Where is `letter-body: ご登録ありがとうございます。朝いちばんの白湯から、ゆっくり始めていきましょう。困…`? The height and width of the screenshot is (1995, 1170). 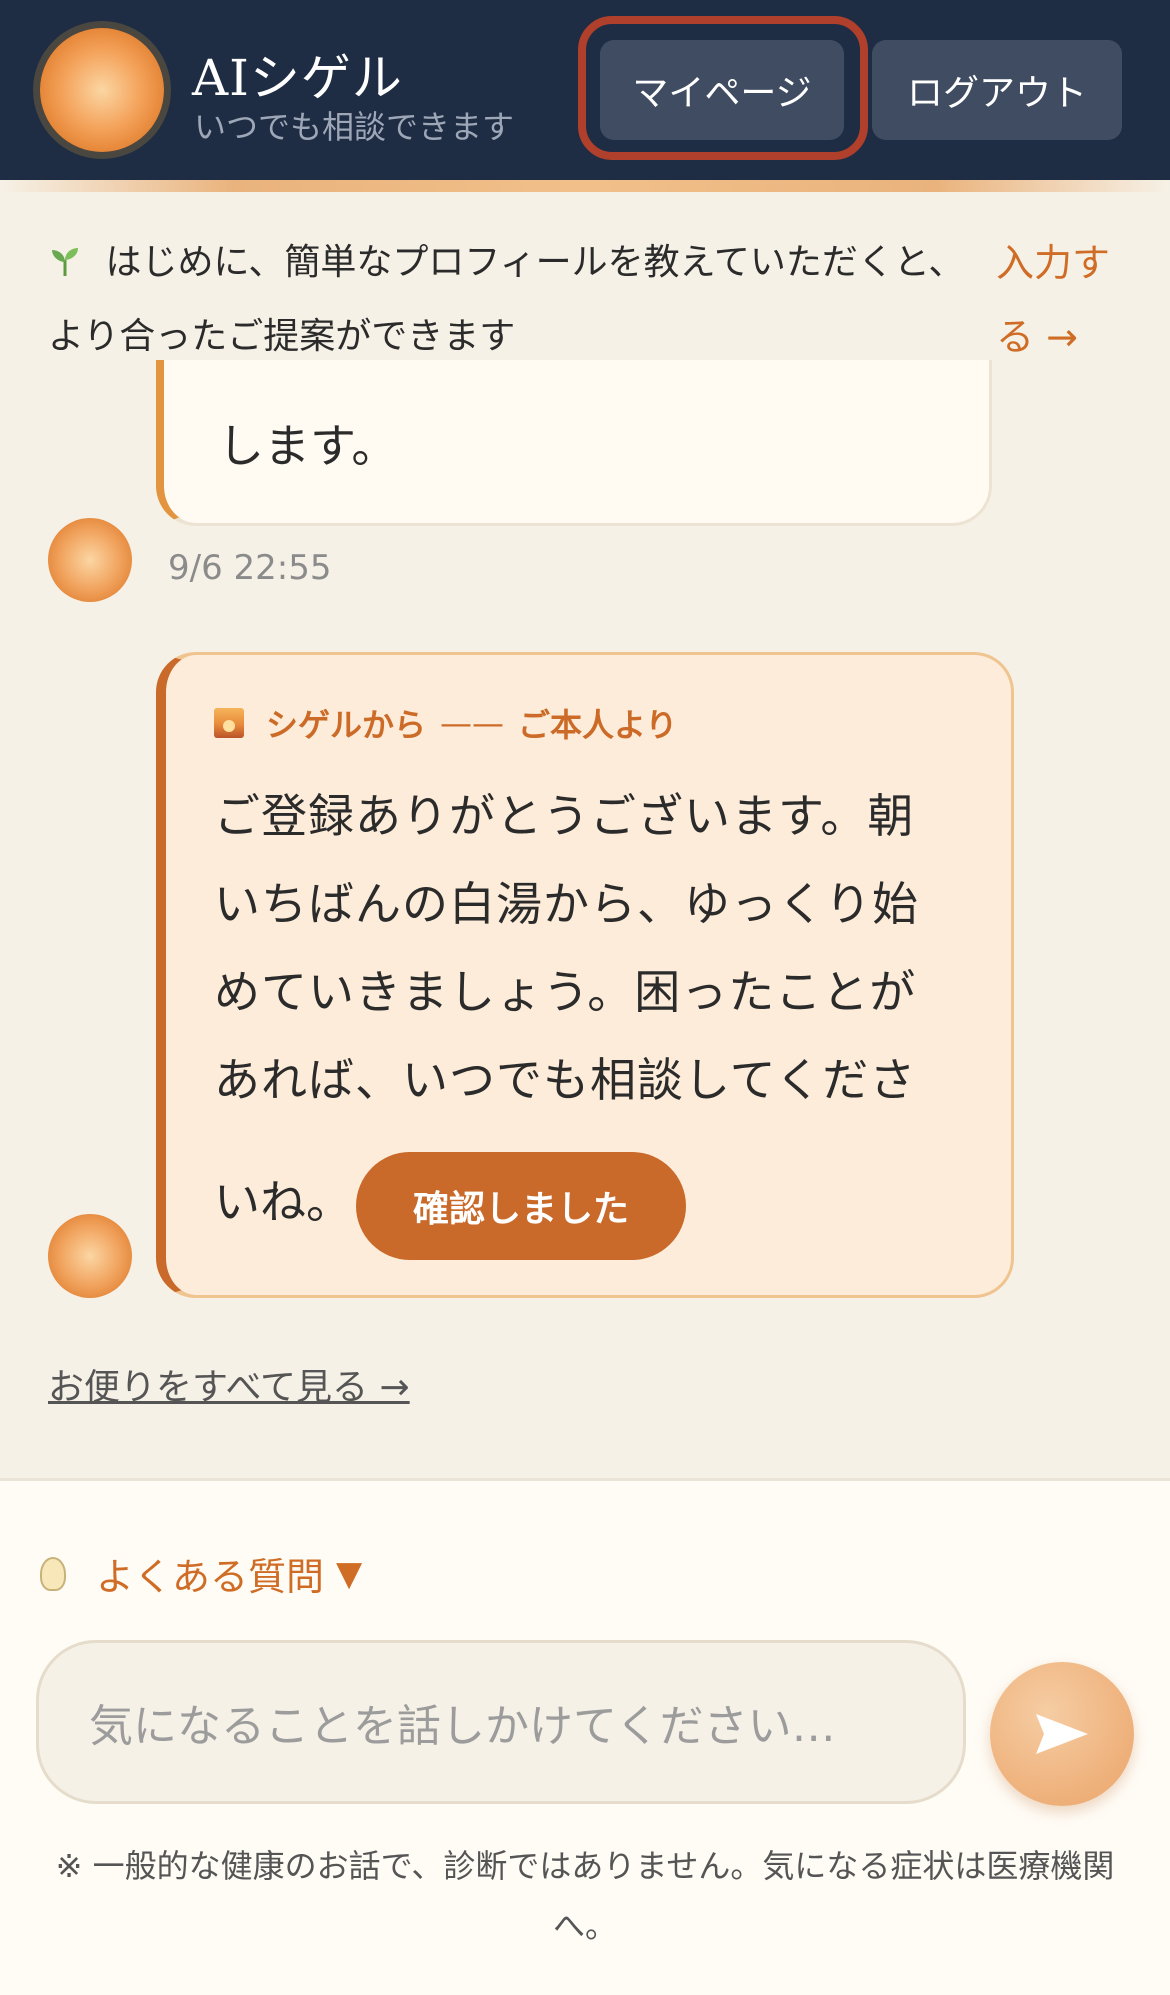 letter-body: ご登録ありがとうございます。朝いちばんの白湯から、ゆっくり始めていきましょう。困… is located at coordinates (566, 948).